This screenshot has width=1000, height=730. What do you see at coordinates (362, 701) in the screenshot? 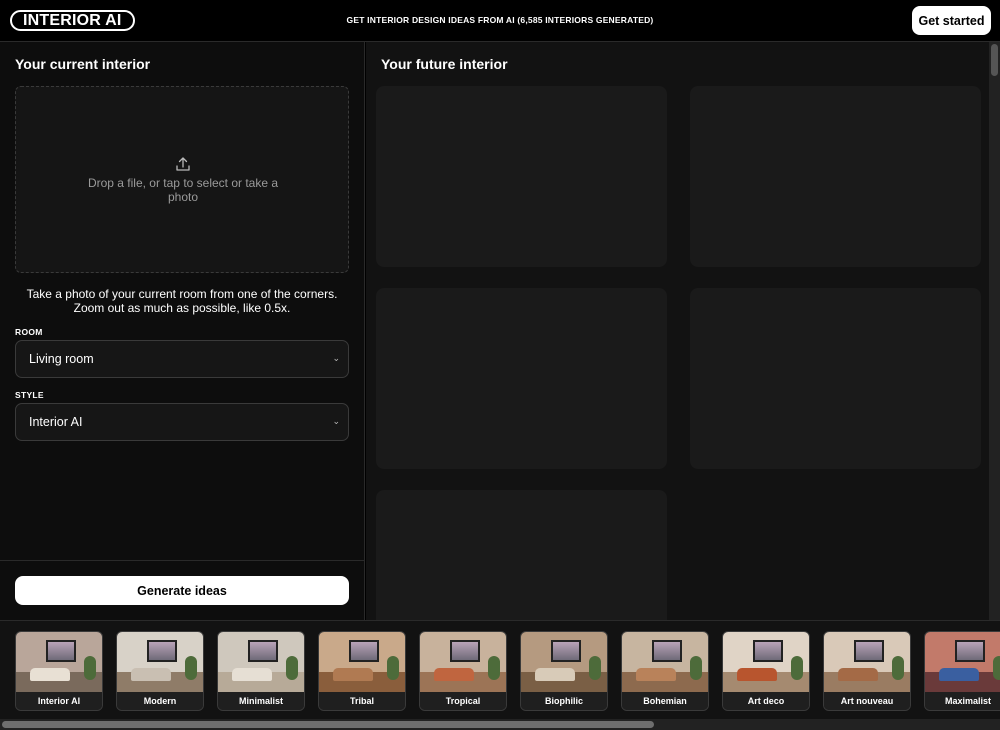
I see `style-card-label: Tribal` at bounding box center [362, 701].